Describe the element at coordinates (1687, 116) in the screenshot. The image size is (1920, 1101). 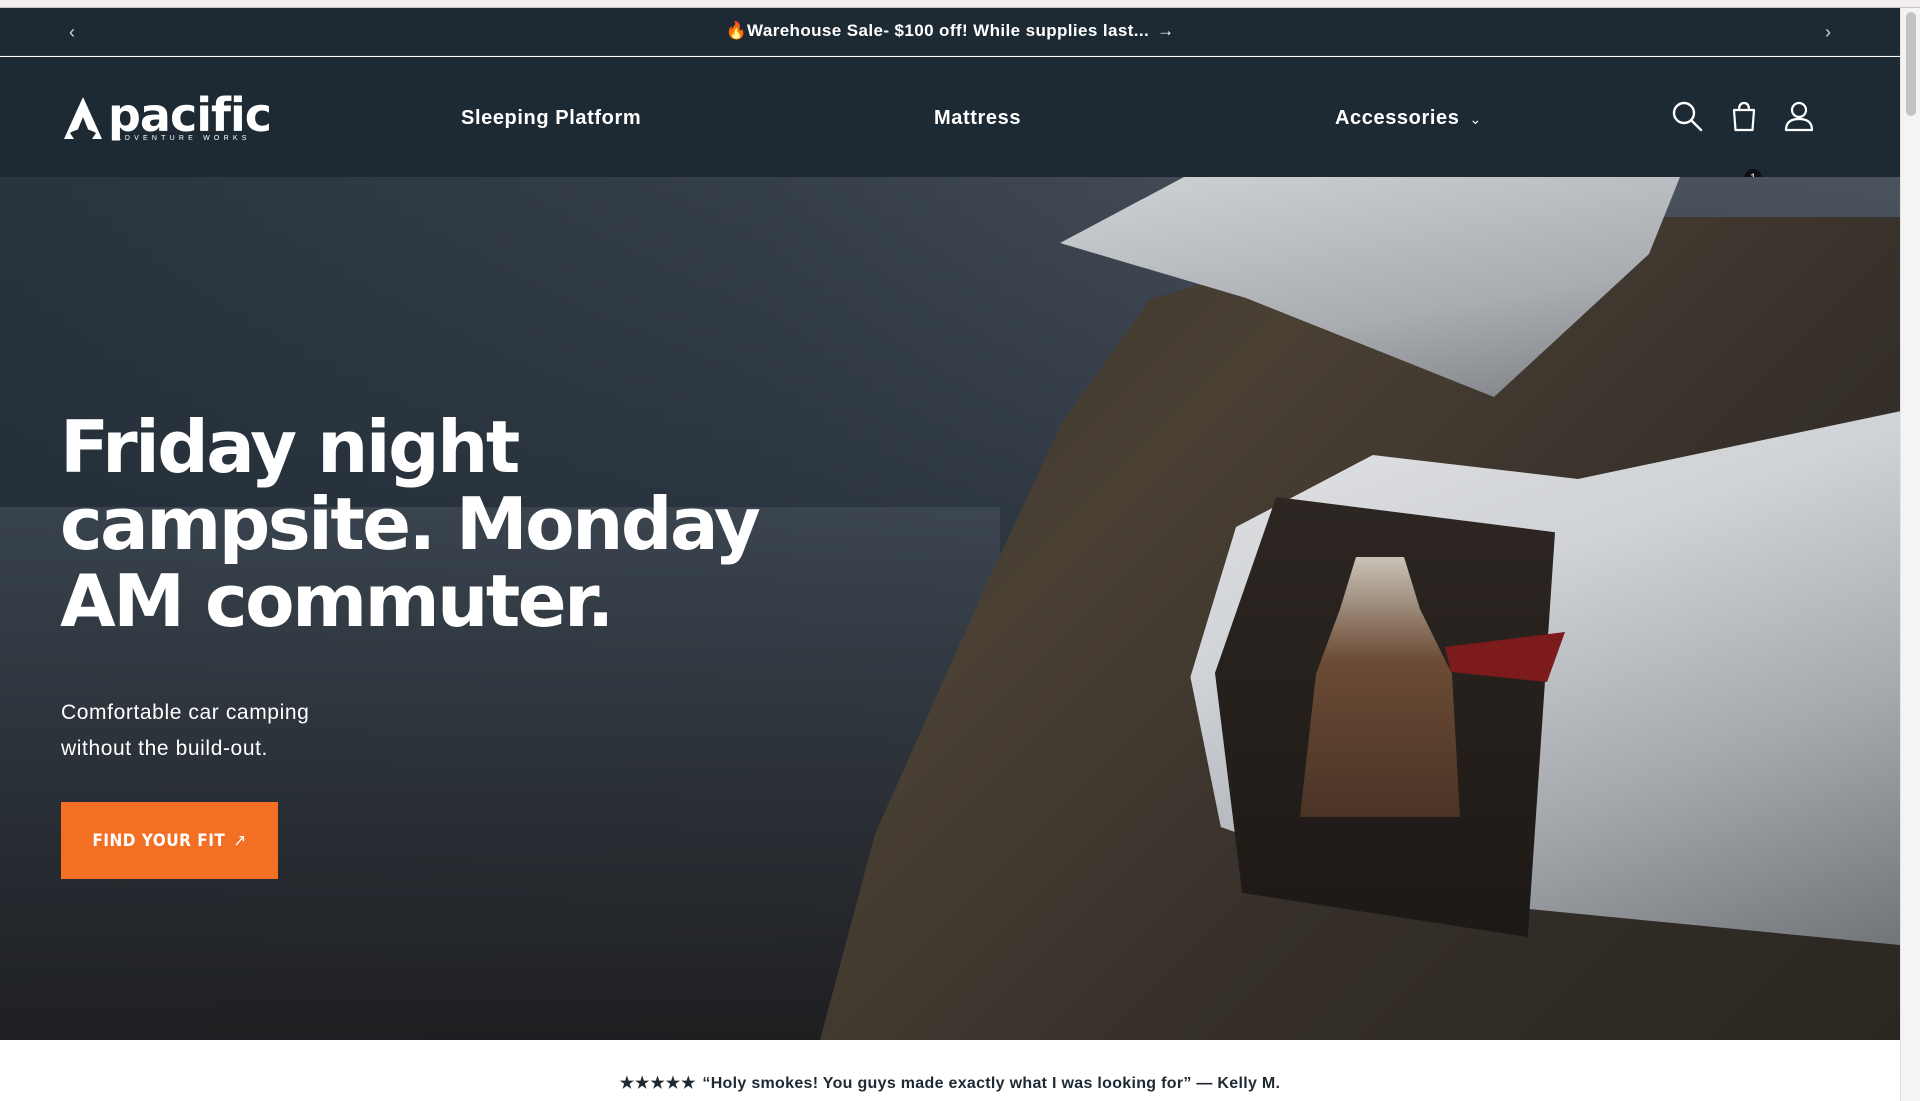
I see `search-icon` at that location.